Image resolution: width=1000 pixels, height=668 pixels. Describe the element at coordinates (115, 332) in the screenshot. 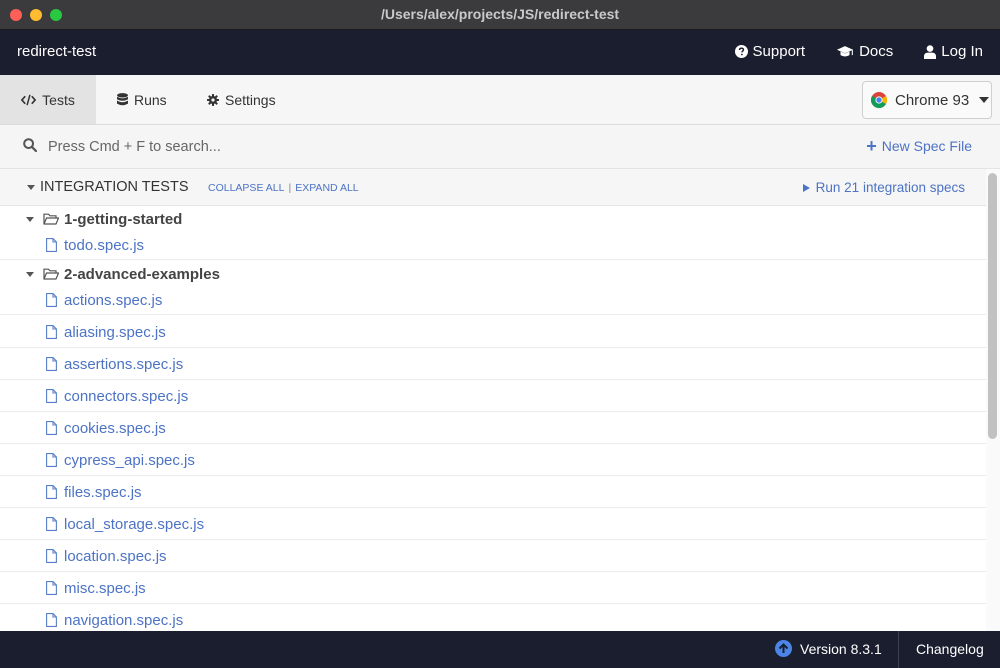

I see `spec-file-name: aliasing.spec.js` at that location.